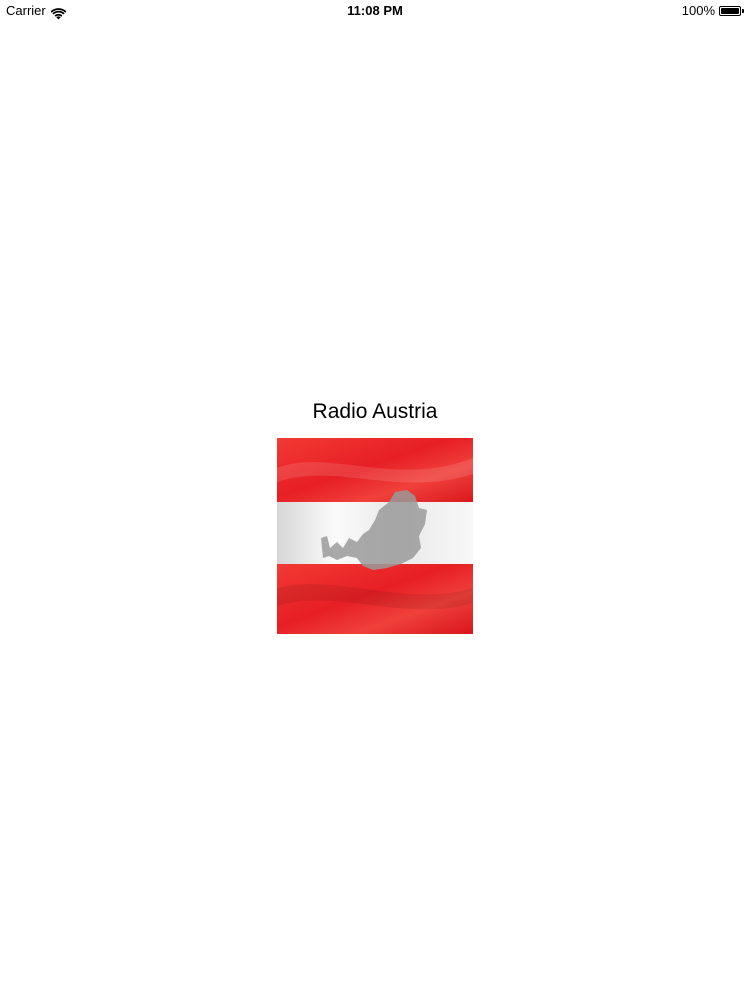  I want to click on status-bar: Carrier 11:08 PM 100%, so click(375, 11).